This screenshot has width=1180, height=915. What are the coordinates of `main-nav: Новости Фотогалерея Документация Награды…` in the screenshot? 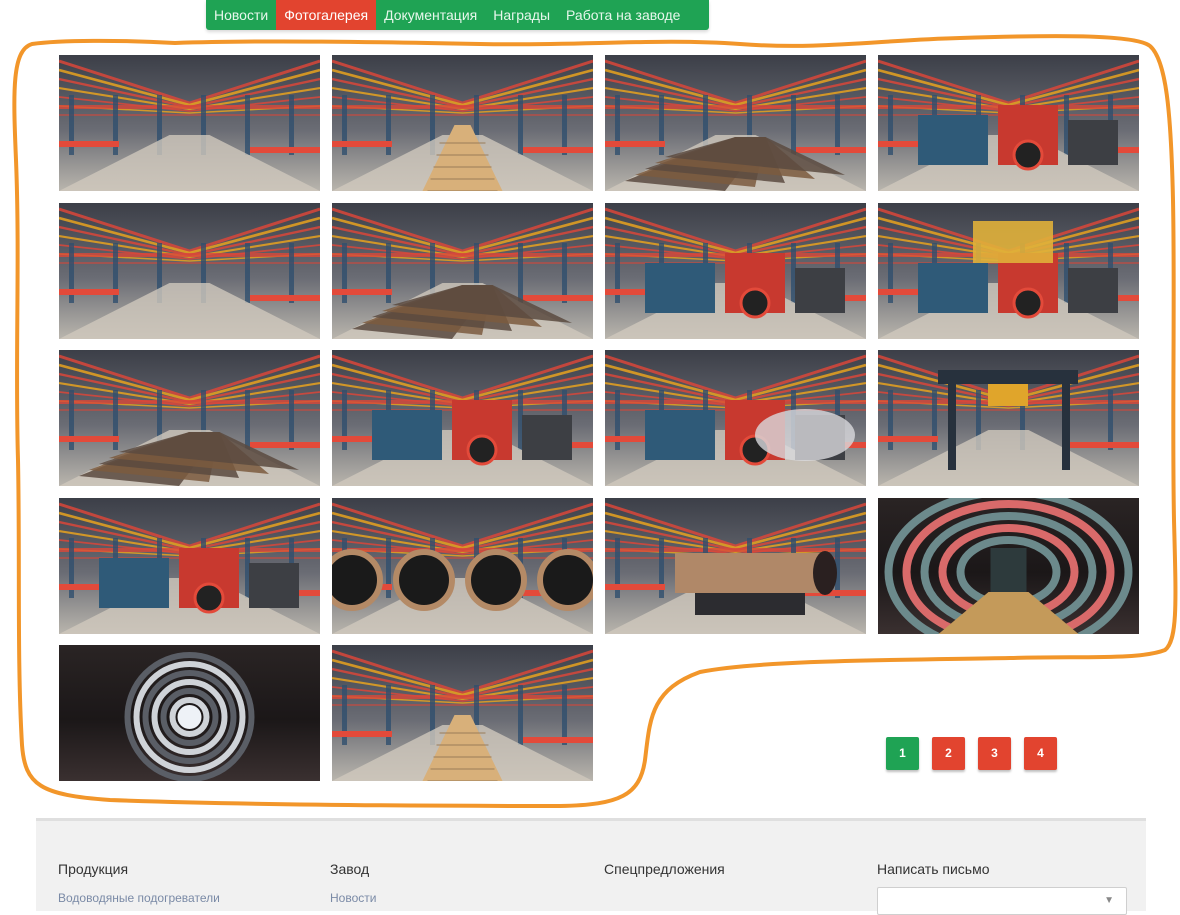 It's located at (457, 15).